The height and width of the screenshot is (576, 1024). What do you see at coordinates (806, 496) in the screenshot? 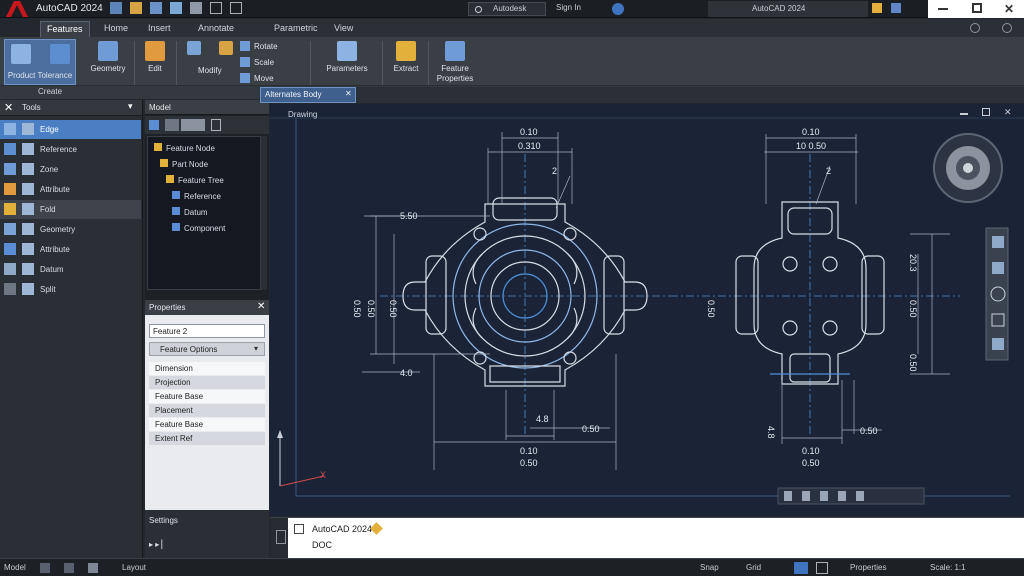
I see `mini-tool-2-icon` at bounding box center [806, 496].